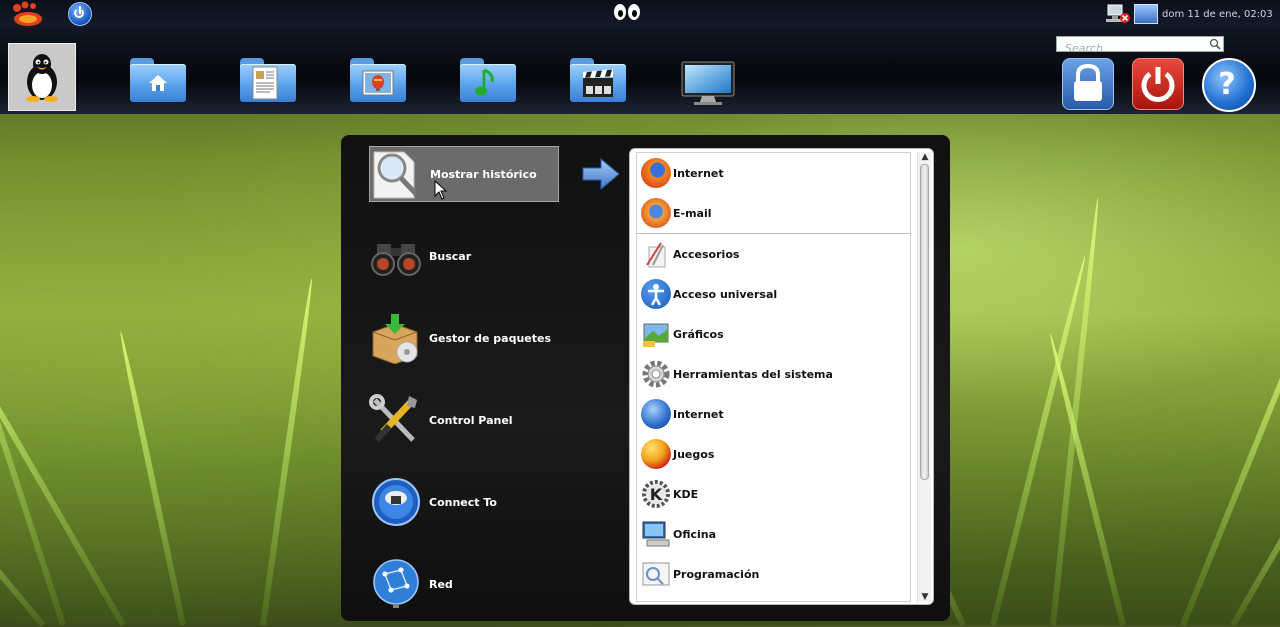  I want to click on category-label: Connect To, so click(463, 502).